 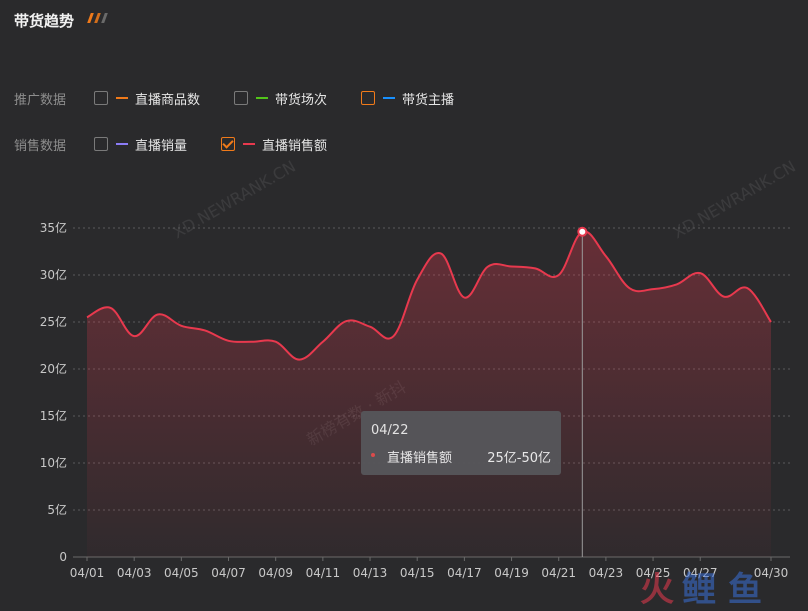 What do you see at coordinates (228, 144) in the screenshot?
I see `checkbox-checked` at bounding box center [228, 144].